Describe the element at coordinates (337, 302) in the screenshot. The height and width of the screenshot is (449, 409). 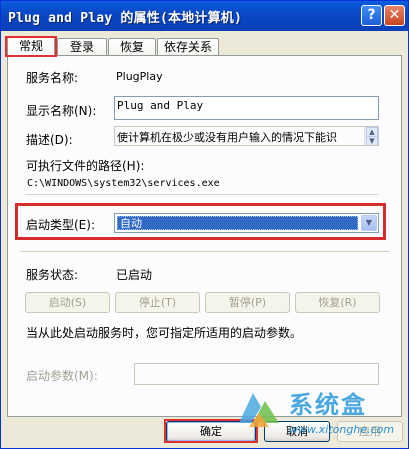
I see `resume-button: 恢复(R)` at that location.